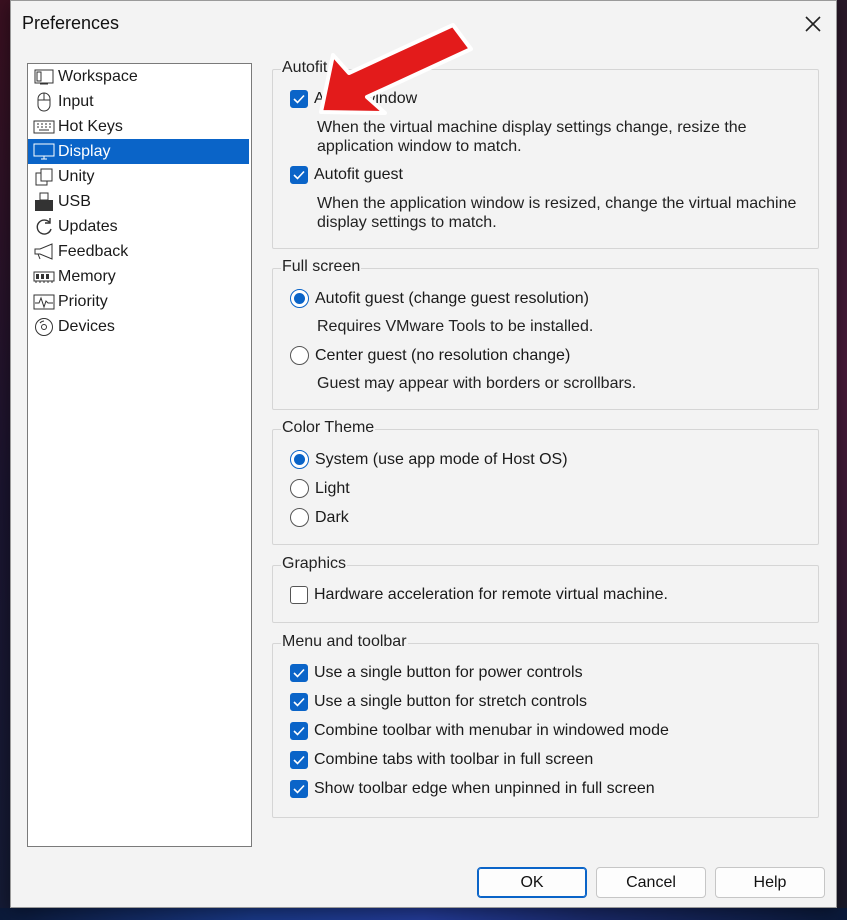  What do you see at coordinates (44, 152) in the screenshot?
I see `monitor-icon` at bounding box center [44, 152].